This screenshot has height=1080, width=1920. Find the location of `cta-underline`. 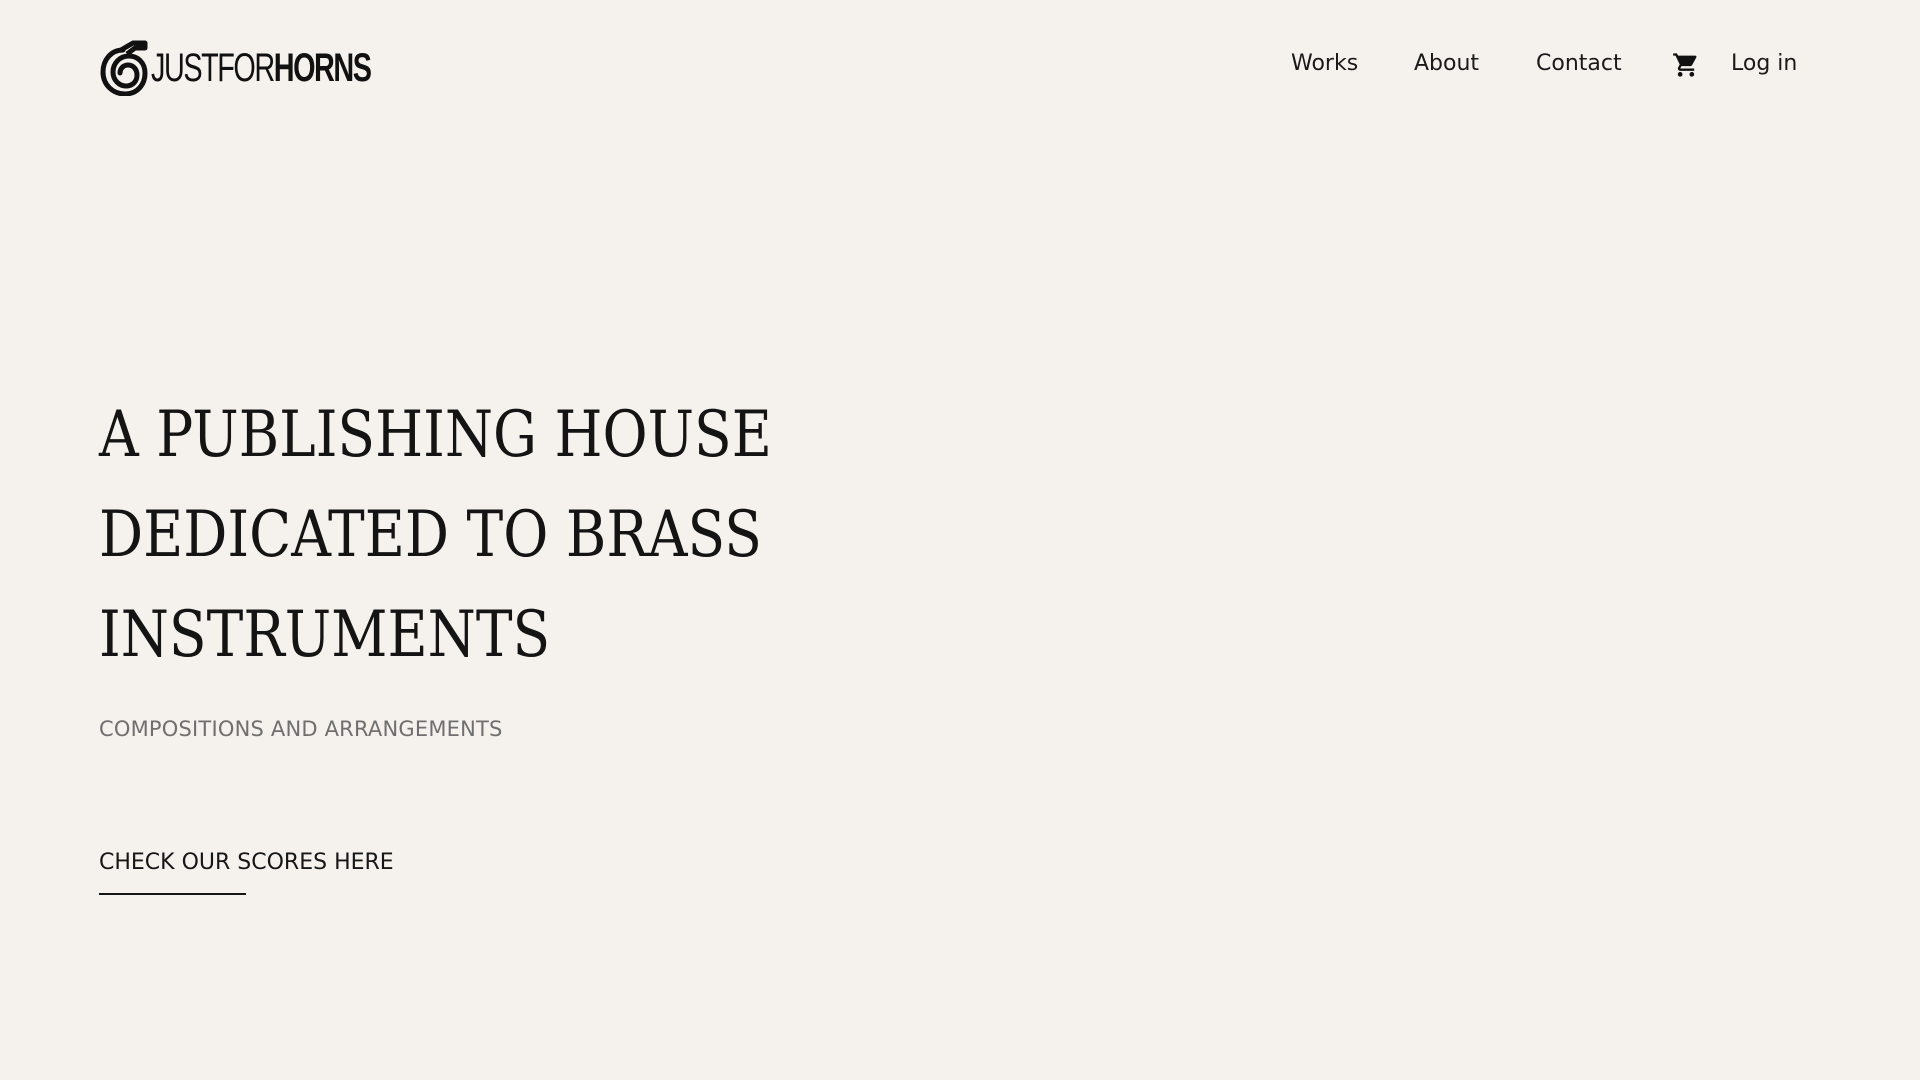

cta-underline is located at coordinates (172, 894).